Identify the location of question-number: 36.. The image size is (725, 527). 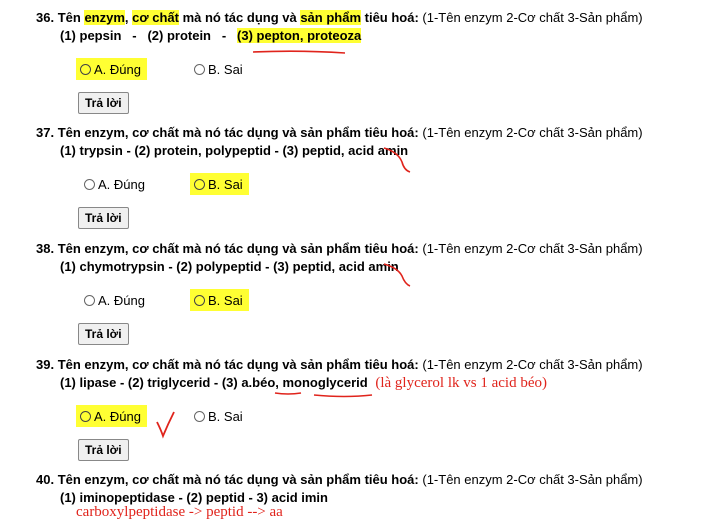
(45, 17).